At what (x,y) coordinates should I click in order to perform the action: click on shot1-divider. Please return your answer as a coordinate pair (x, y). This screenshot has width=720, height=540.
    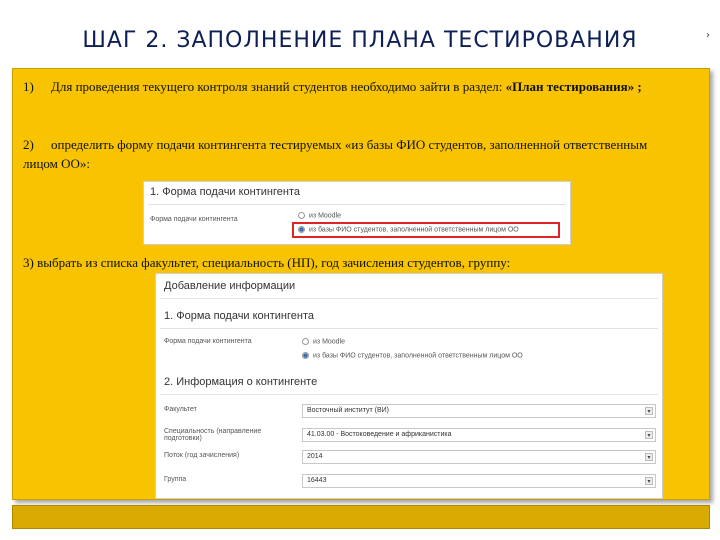
    Looking at the image, I should click on (357, 204).